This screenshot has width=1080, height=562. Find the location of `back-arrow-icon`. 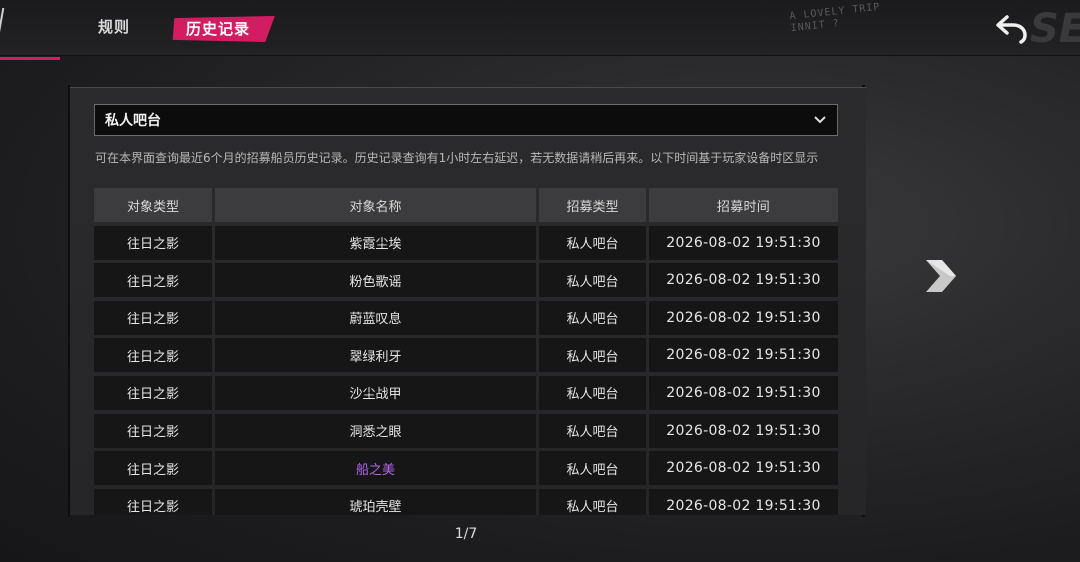

back-arrow-icon is located at coordinates (1011, 29).